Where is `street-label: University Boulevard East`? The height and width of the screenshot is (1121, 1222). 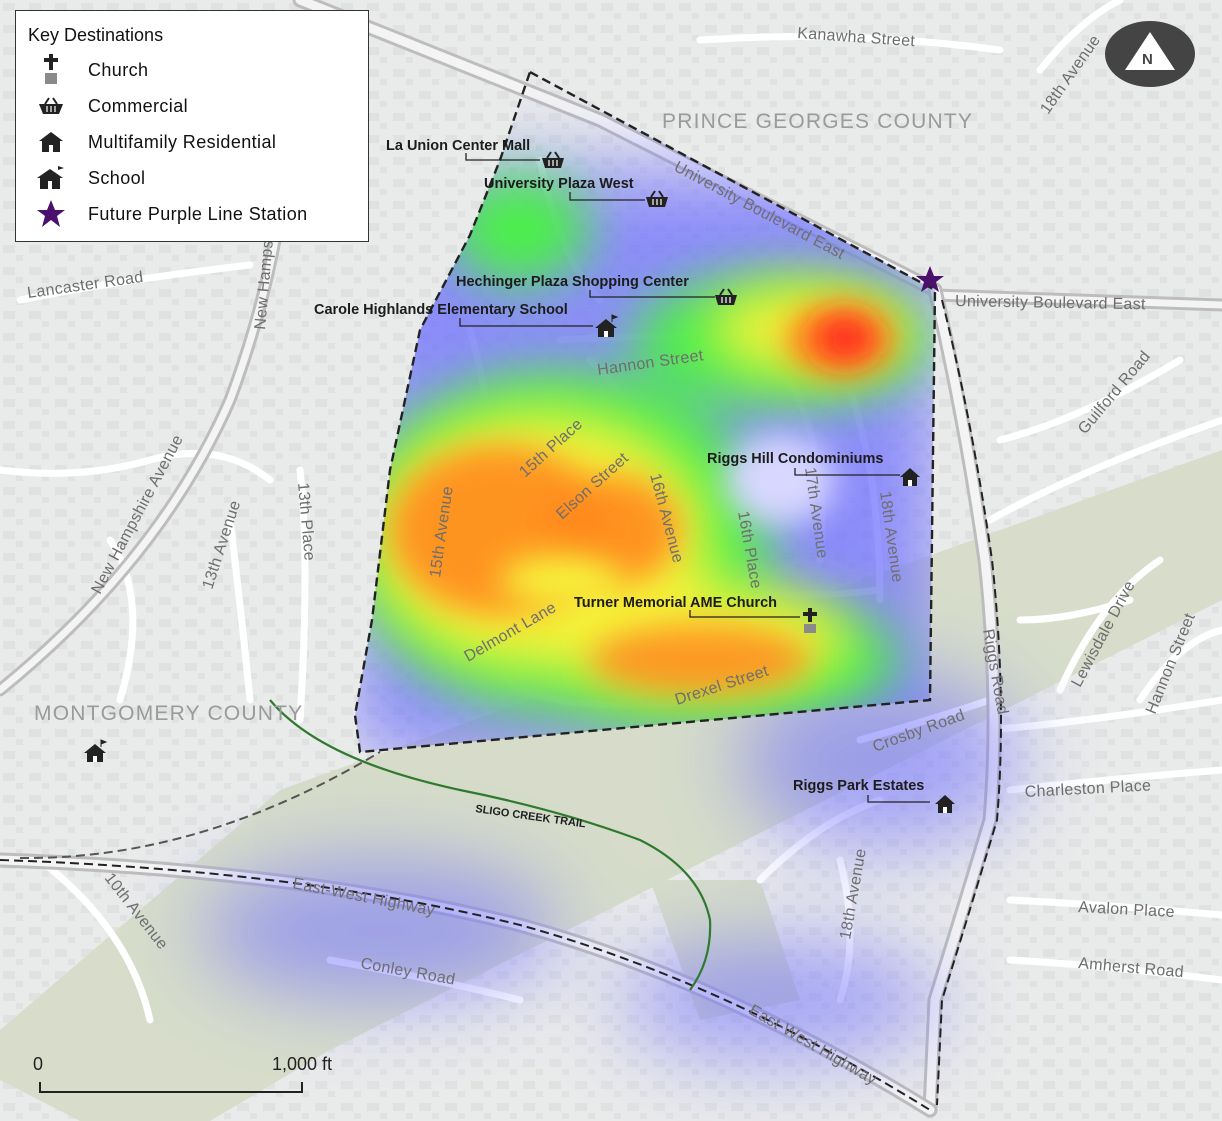 street-label: University Boulevard East is located at coordinates (1050, 303).